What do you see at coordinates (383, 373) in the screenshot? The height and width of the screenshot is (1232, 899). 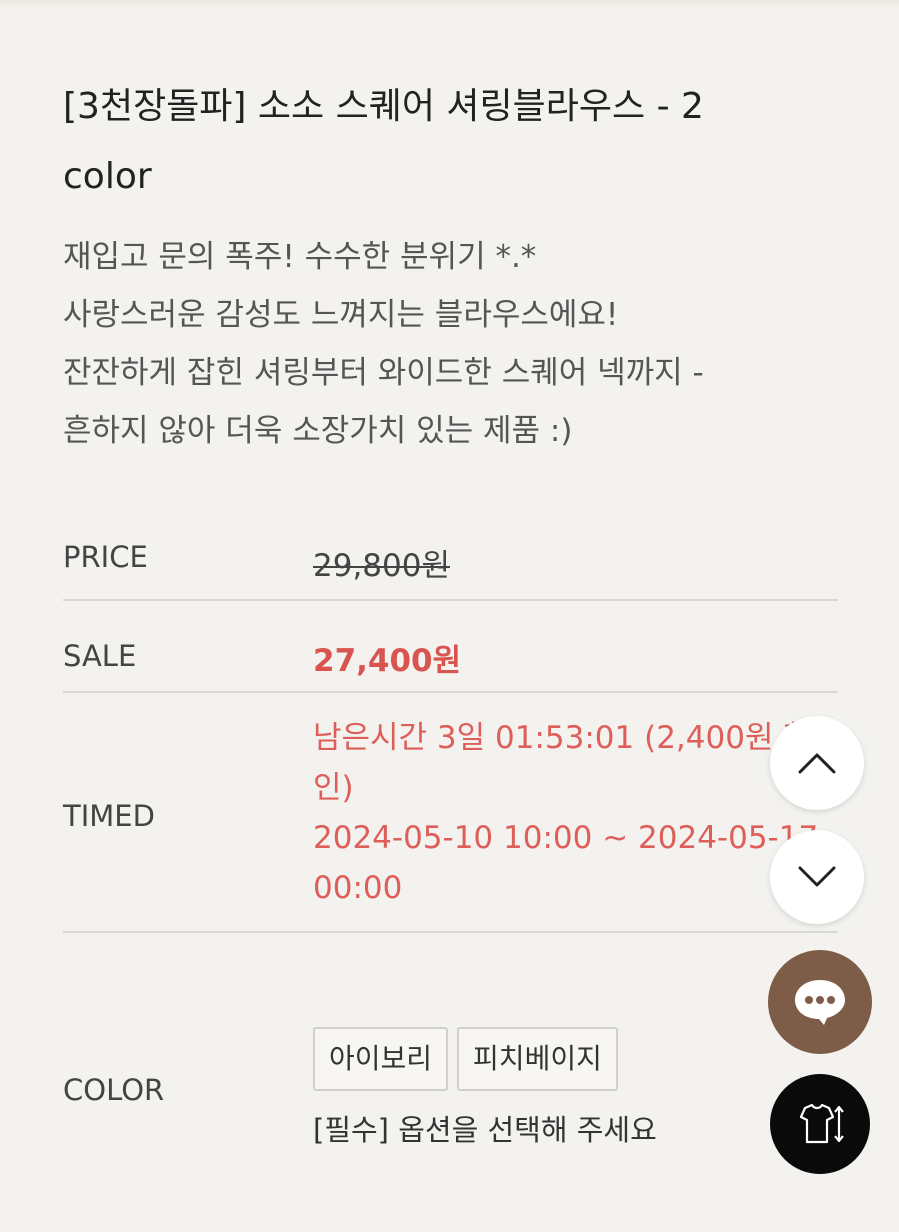 I see `description-line: 잔잔하게 잡힌 셔링부터 와이드한 스퀘어 넥까지 -` at bounding box center [383, 373].